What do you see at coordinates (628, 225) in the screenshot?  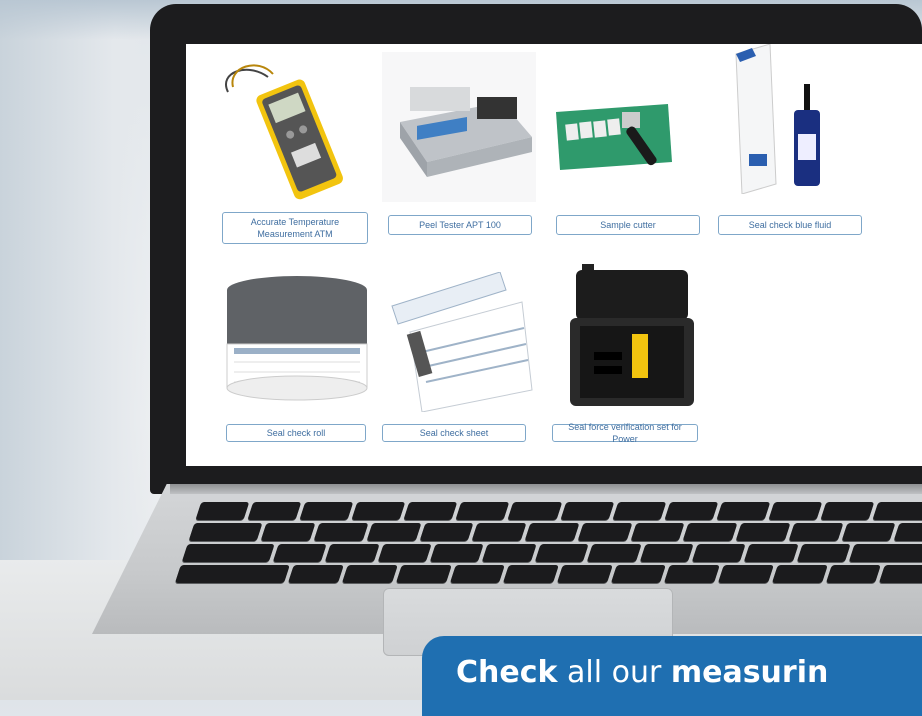 I see `product-label: Sample cutter` at bounding box center [628, 225].